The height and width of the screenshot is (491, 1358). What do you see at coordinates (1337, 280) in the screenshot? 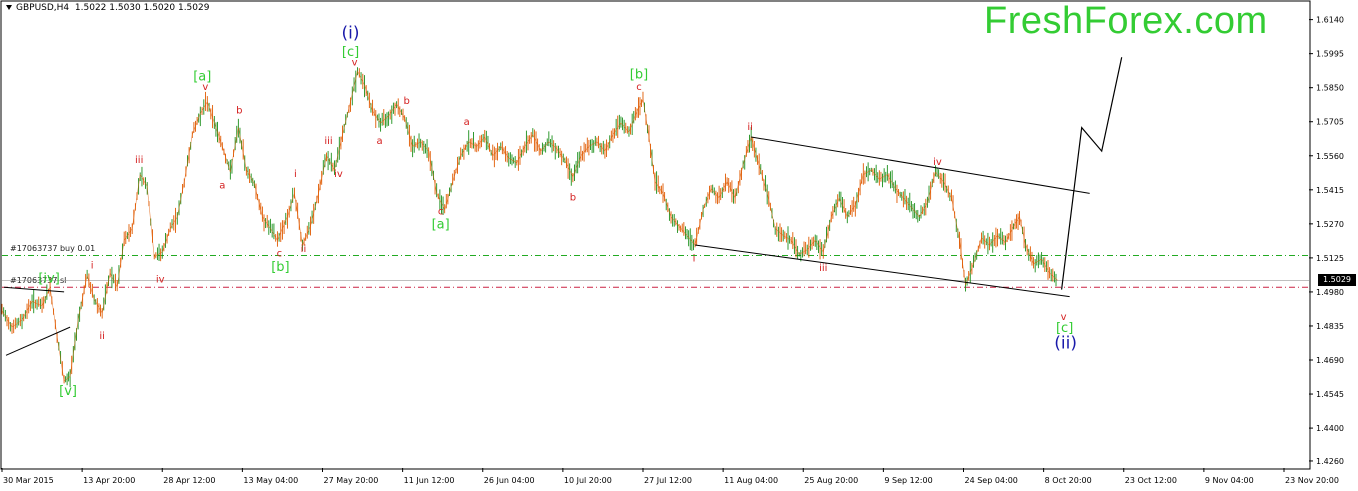
I see `current-price-badge: 1.5029` at bounding box center [1337, 280].